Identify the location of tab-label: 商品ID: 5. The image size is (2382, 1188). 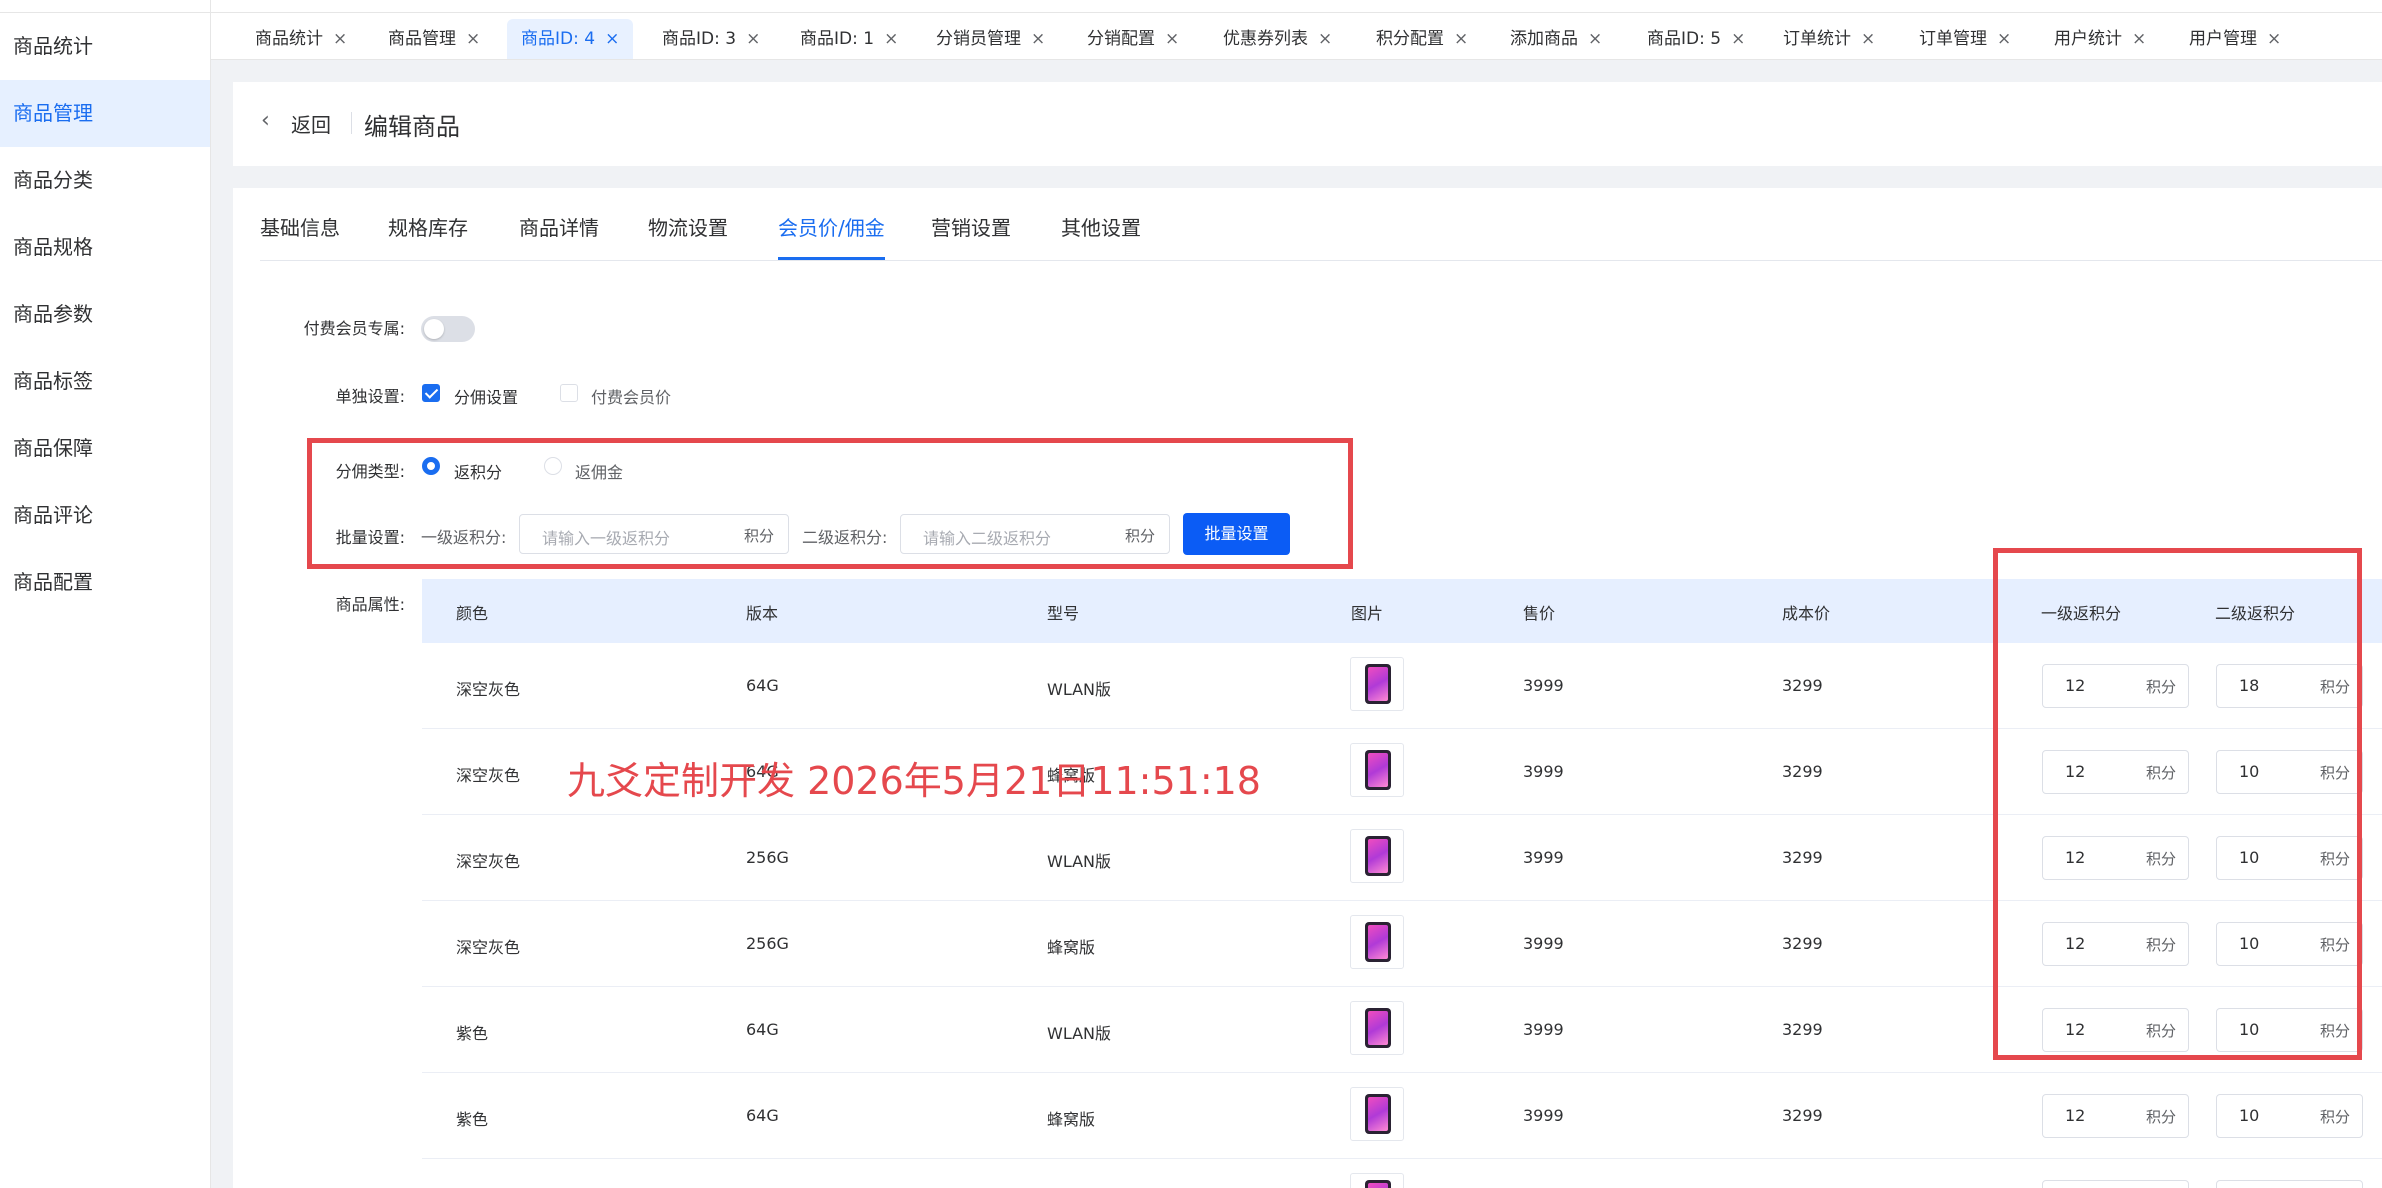
(1684, 39).